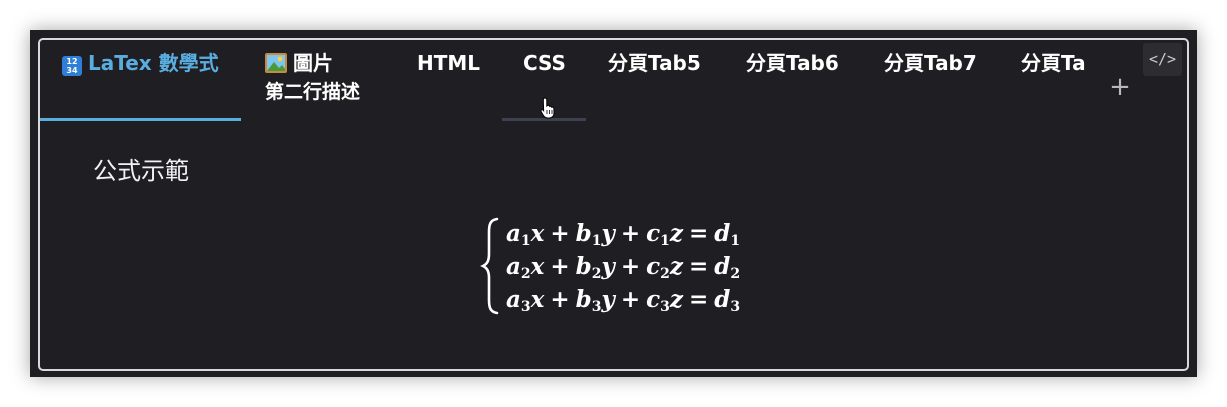 This screenshot has width=1227, height=407. I want to click on tab-label: 分頁Tab5, so click(654, 63).